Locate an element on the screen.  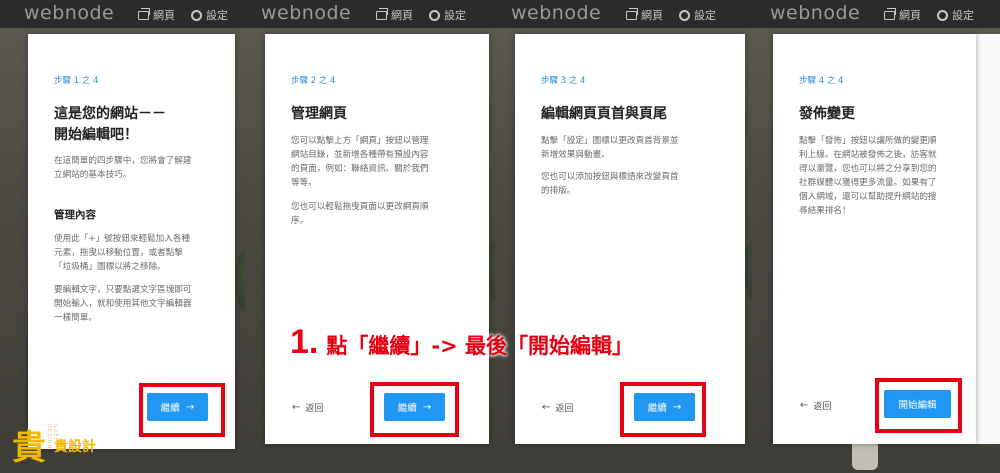
step-label: 步驟 2 之 4 is located at coordinates (313, 81).